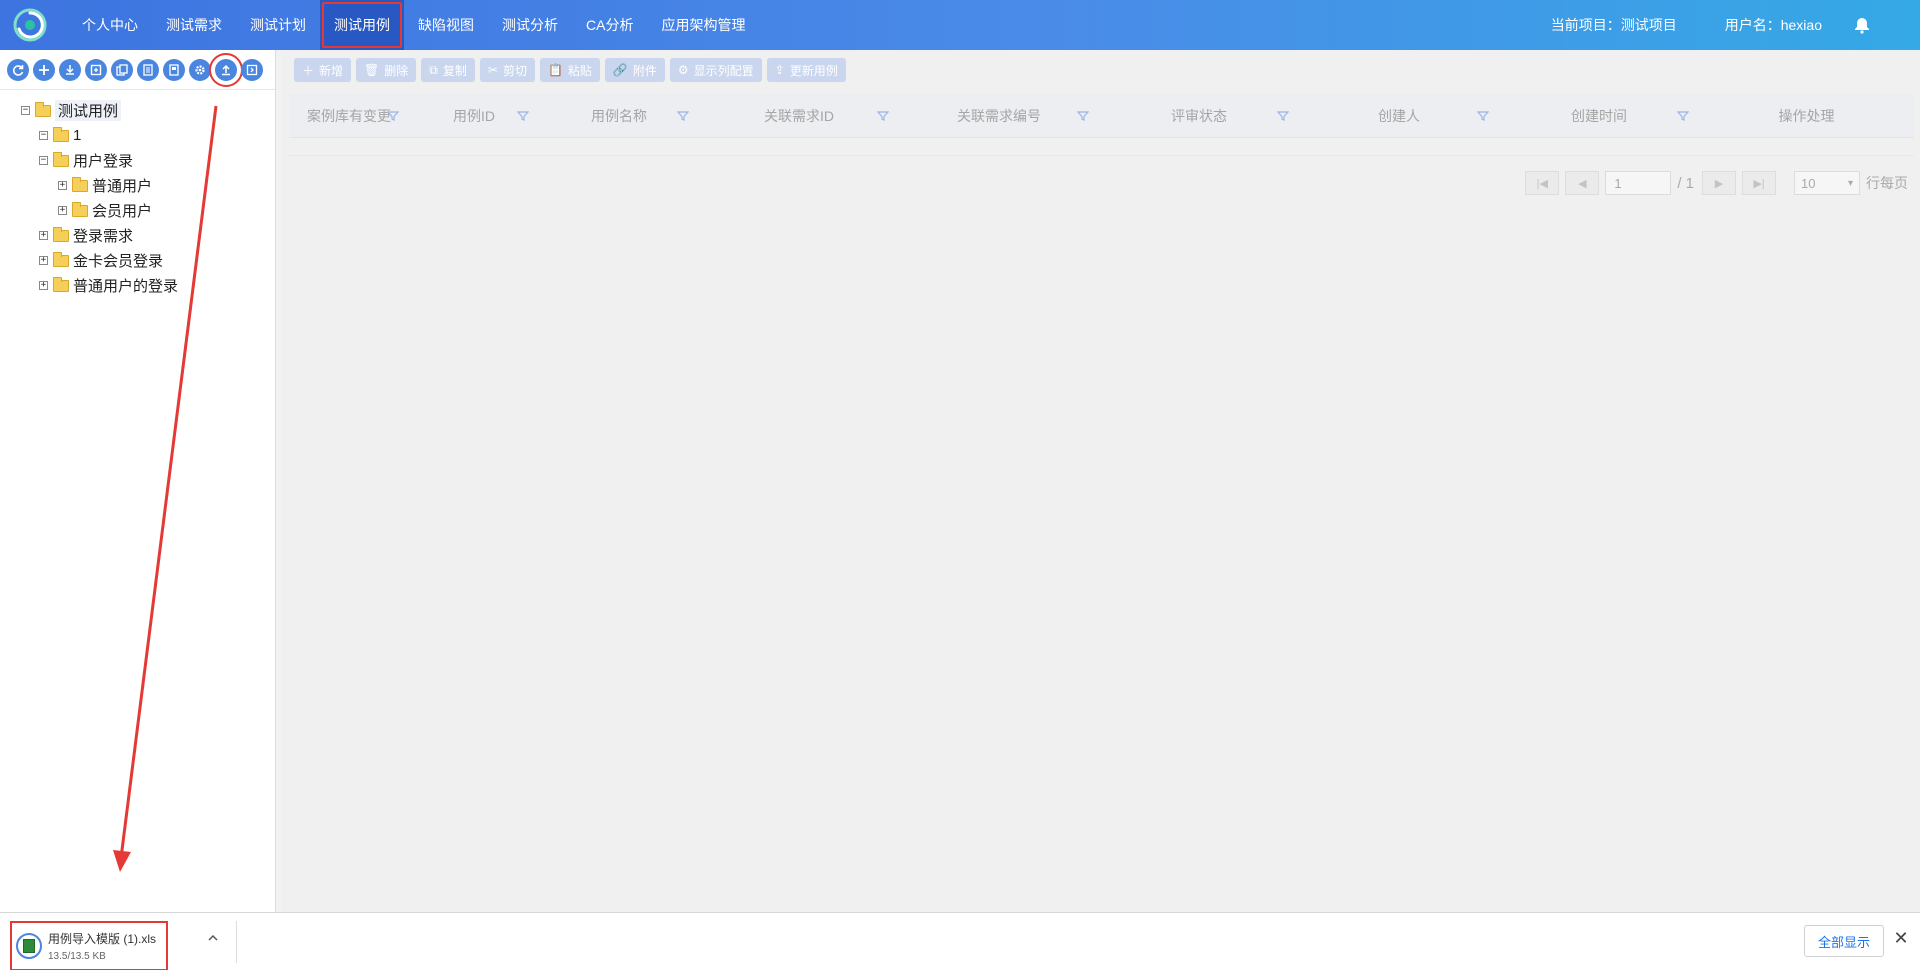 The width and height of the screenshot is (1920, 970). I want to click on nav-test-analysis: 测试分析, so click(530, 25).